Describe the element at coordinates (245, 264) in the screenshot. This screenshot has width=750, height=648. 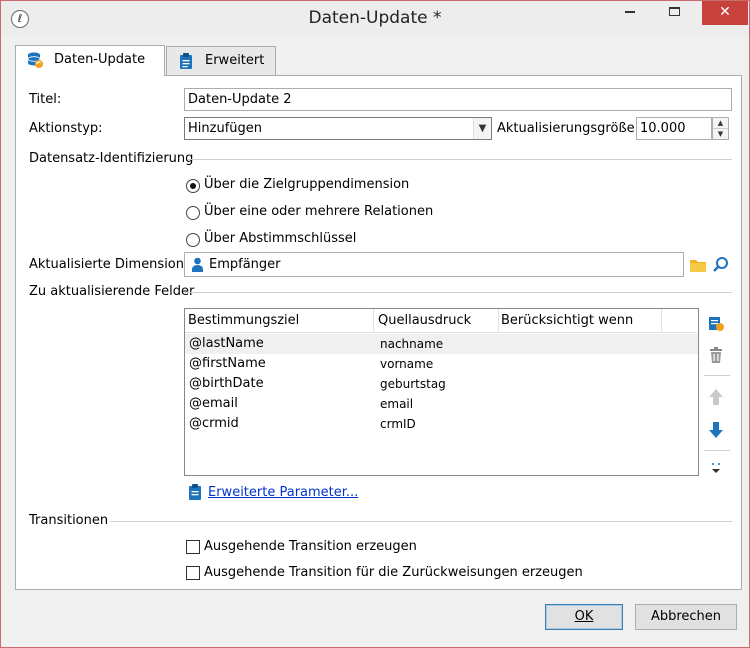
I see `dimension-value: Empfänger` at that location.